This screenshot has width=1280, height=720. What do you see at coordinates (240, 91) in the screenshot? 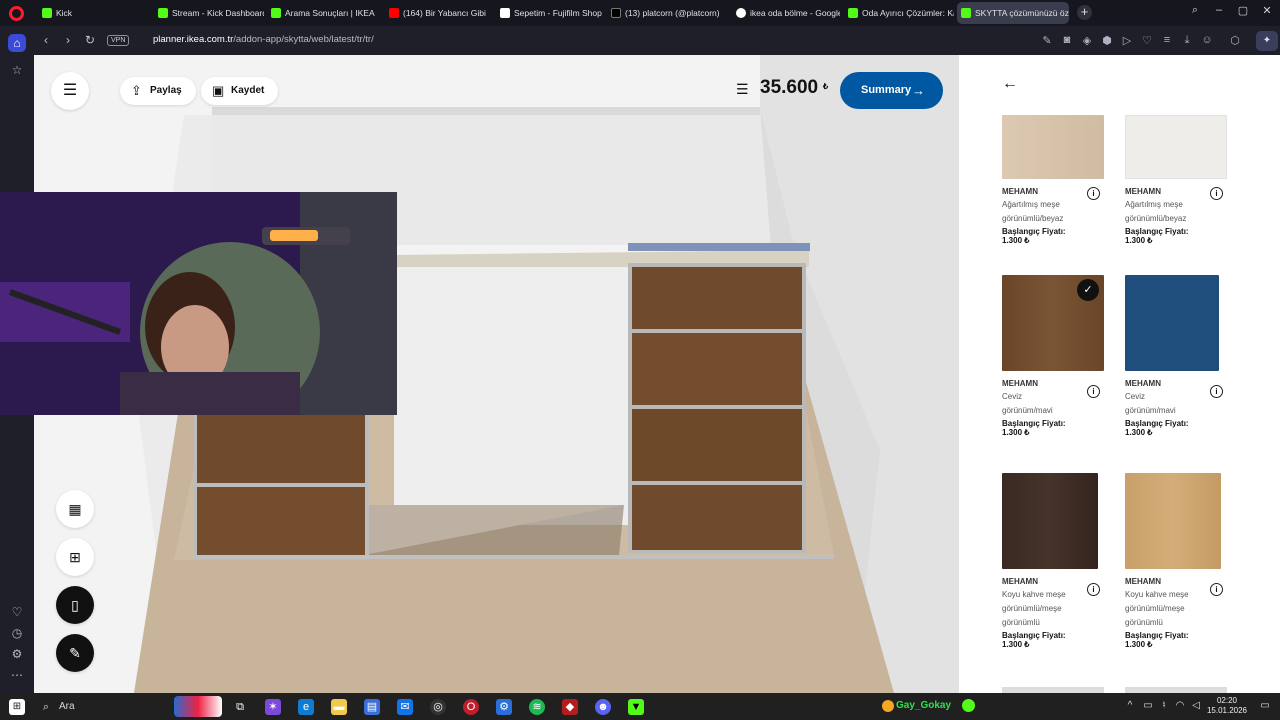
I see `save-button: ▣ Kaydet` at bounding box center [240, 91].